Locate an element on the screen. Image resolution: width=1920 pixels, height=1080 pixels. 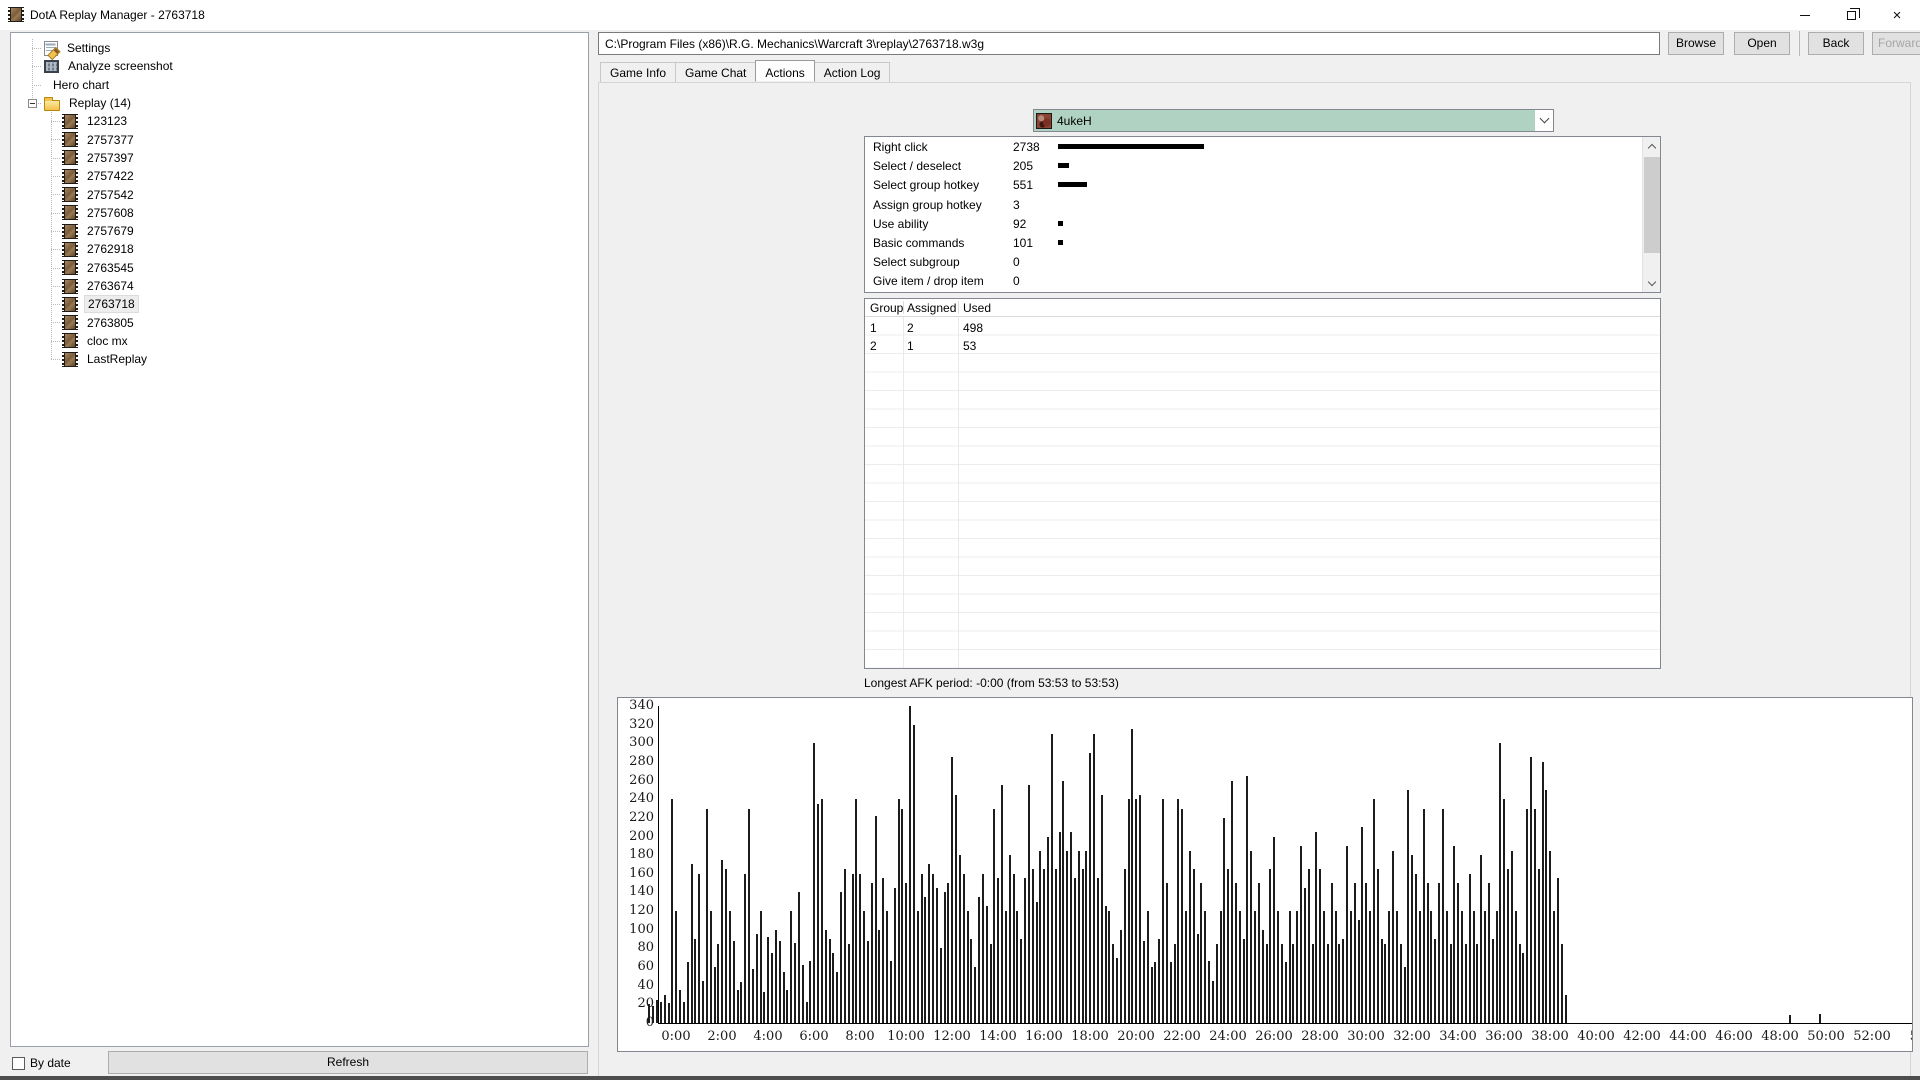
replay-item-label: 2763718 is located at coordinates (111, 304).